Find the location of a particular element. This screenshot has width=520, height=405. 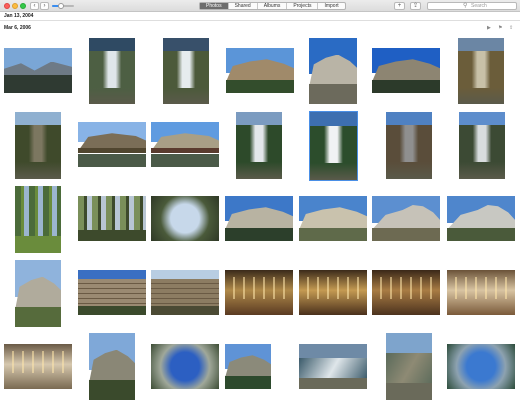

tab-albums: Albums is located at coordinates (273, 6).